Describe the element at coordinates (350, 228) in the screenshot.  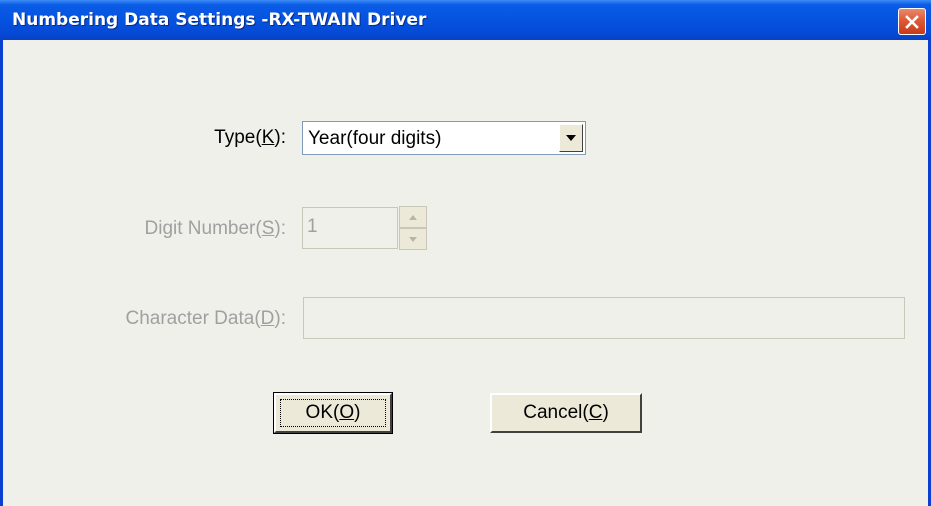
I see `digit-number-input: 1` at that location.